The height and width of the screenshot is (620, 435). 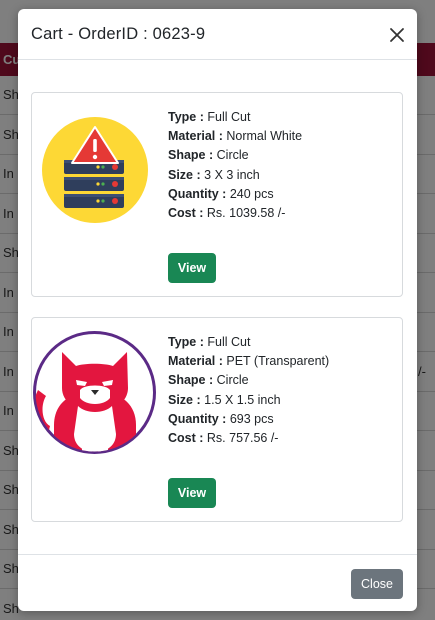 What do you see at coordinates (221, 418) in the screenshot?
I see `item-quantity: Quantity : 693 pcs` at bounding box center [221, 418].